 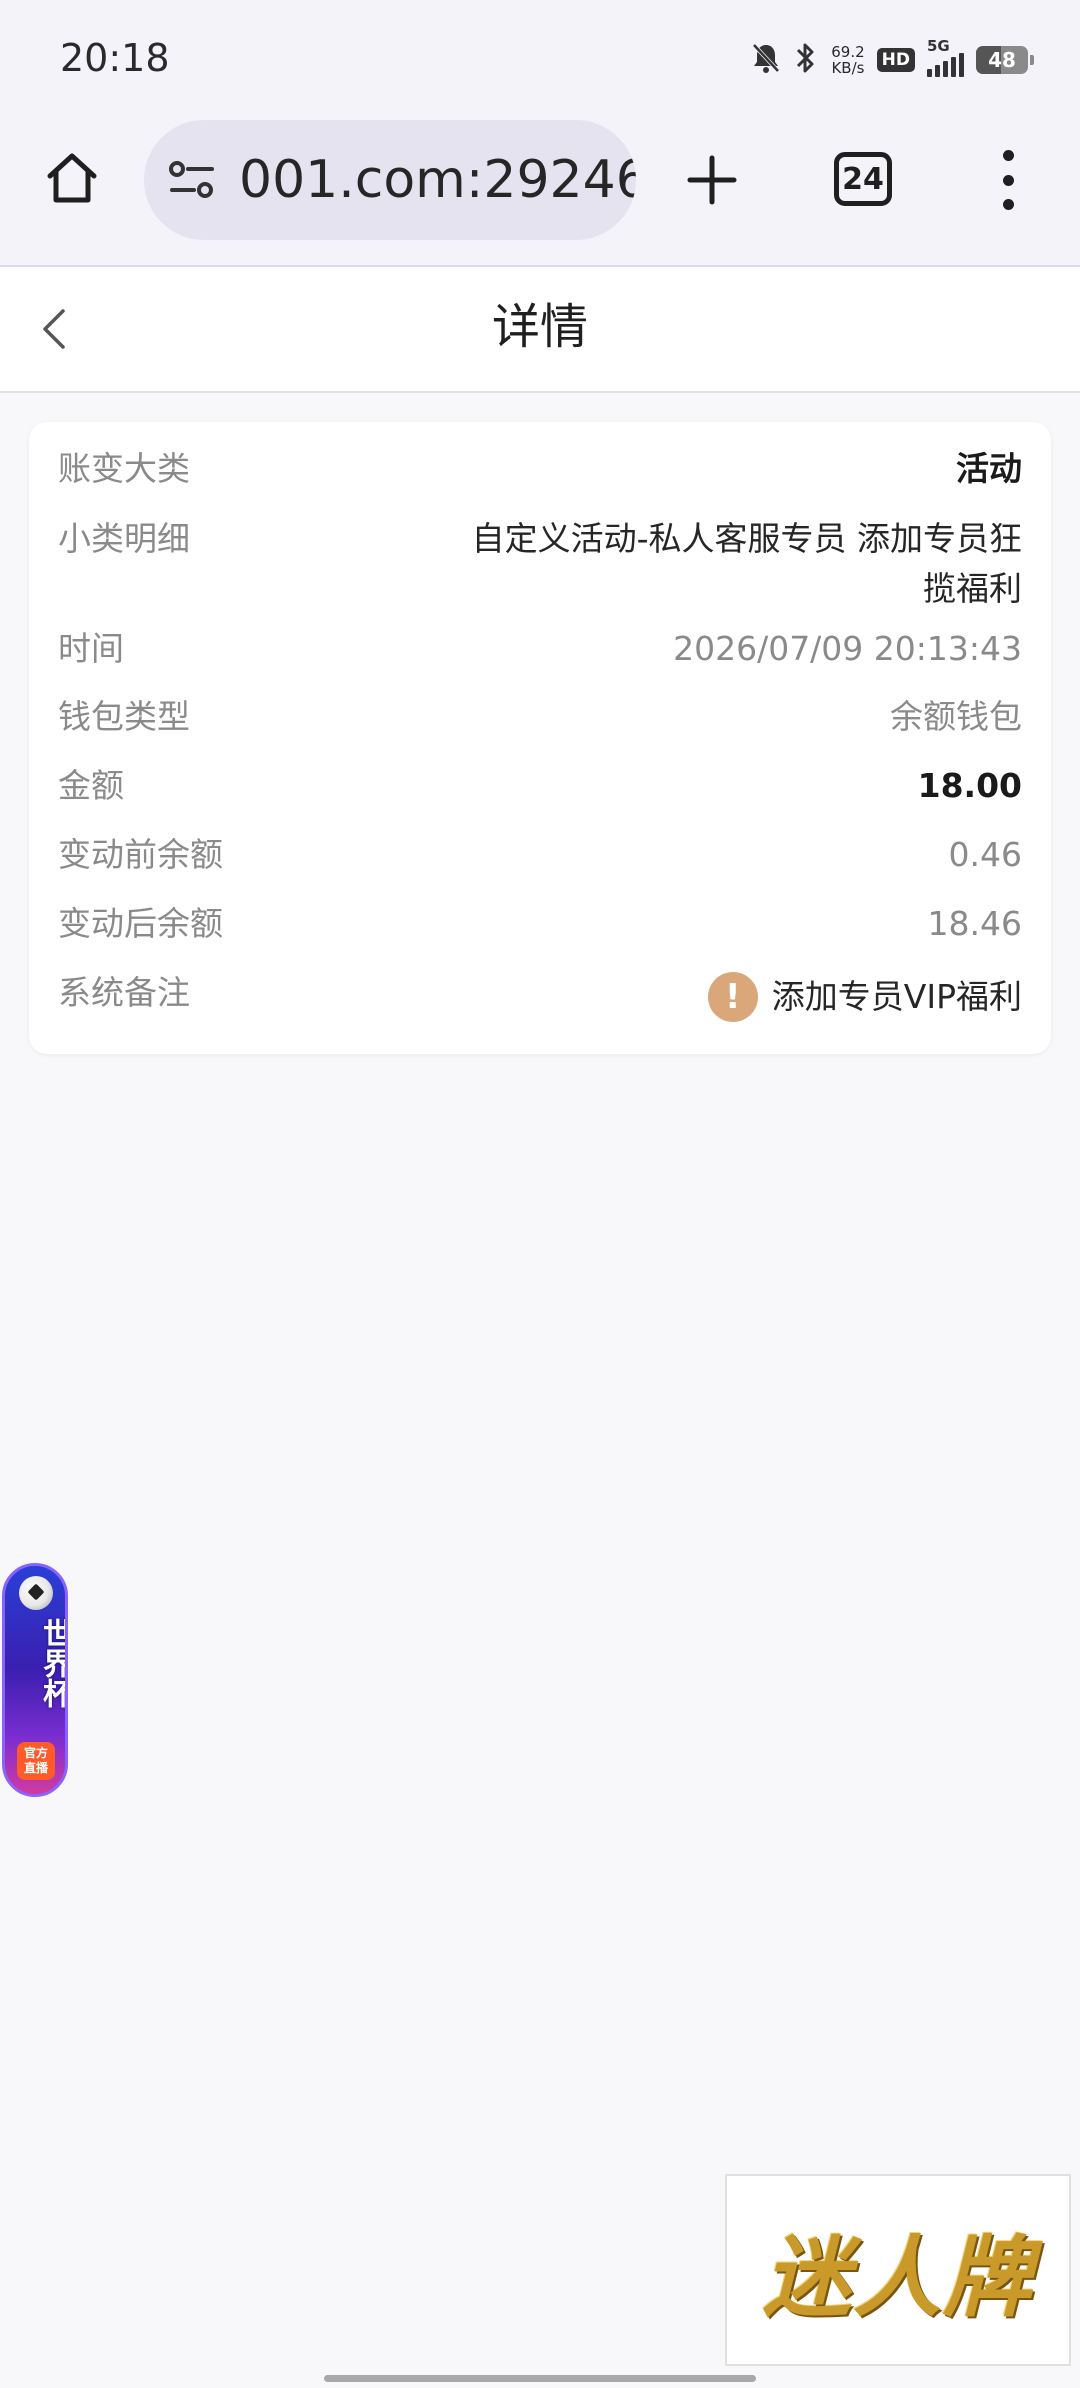 What do you see at coordinates (124, 468) in the screenshot?
I see `category-label: 账变大类` at bounding box center [124, 468].